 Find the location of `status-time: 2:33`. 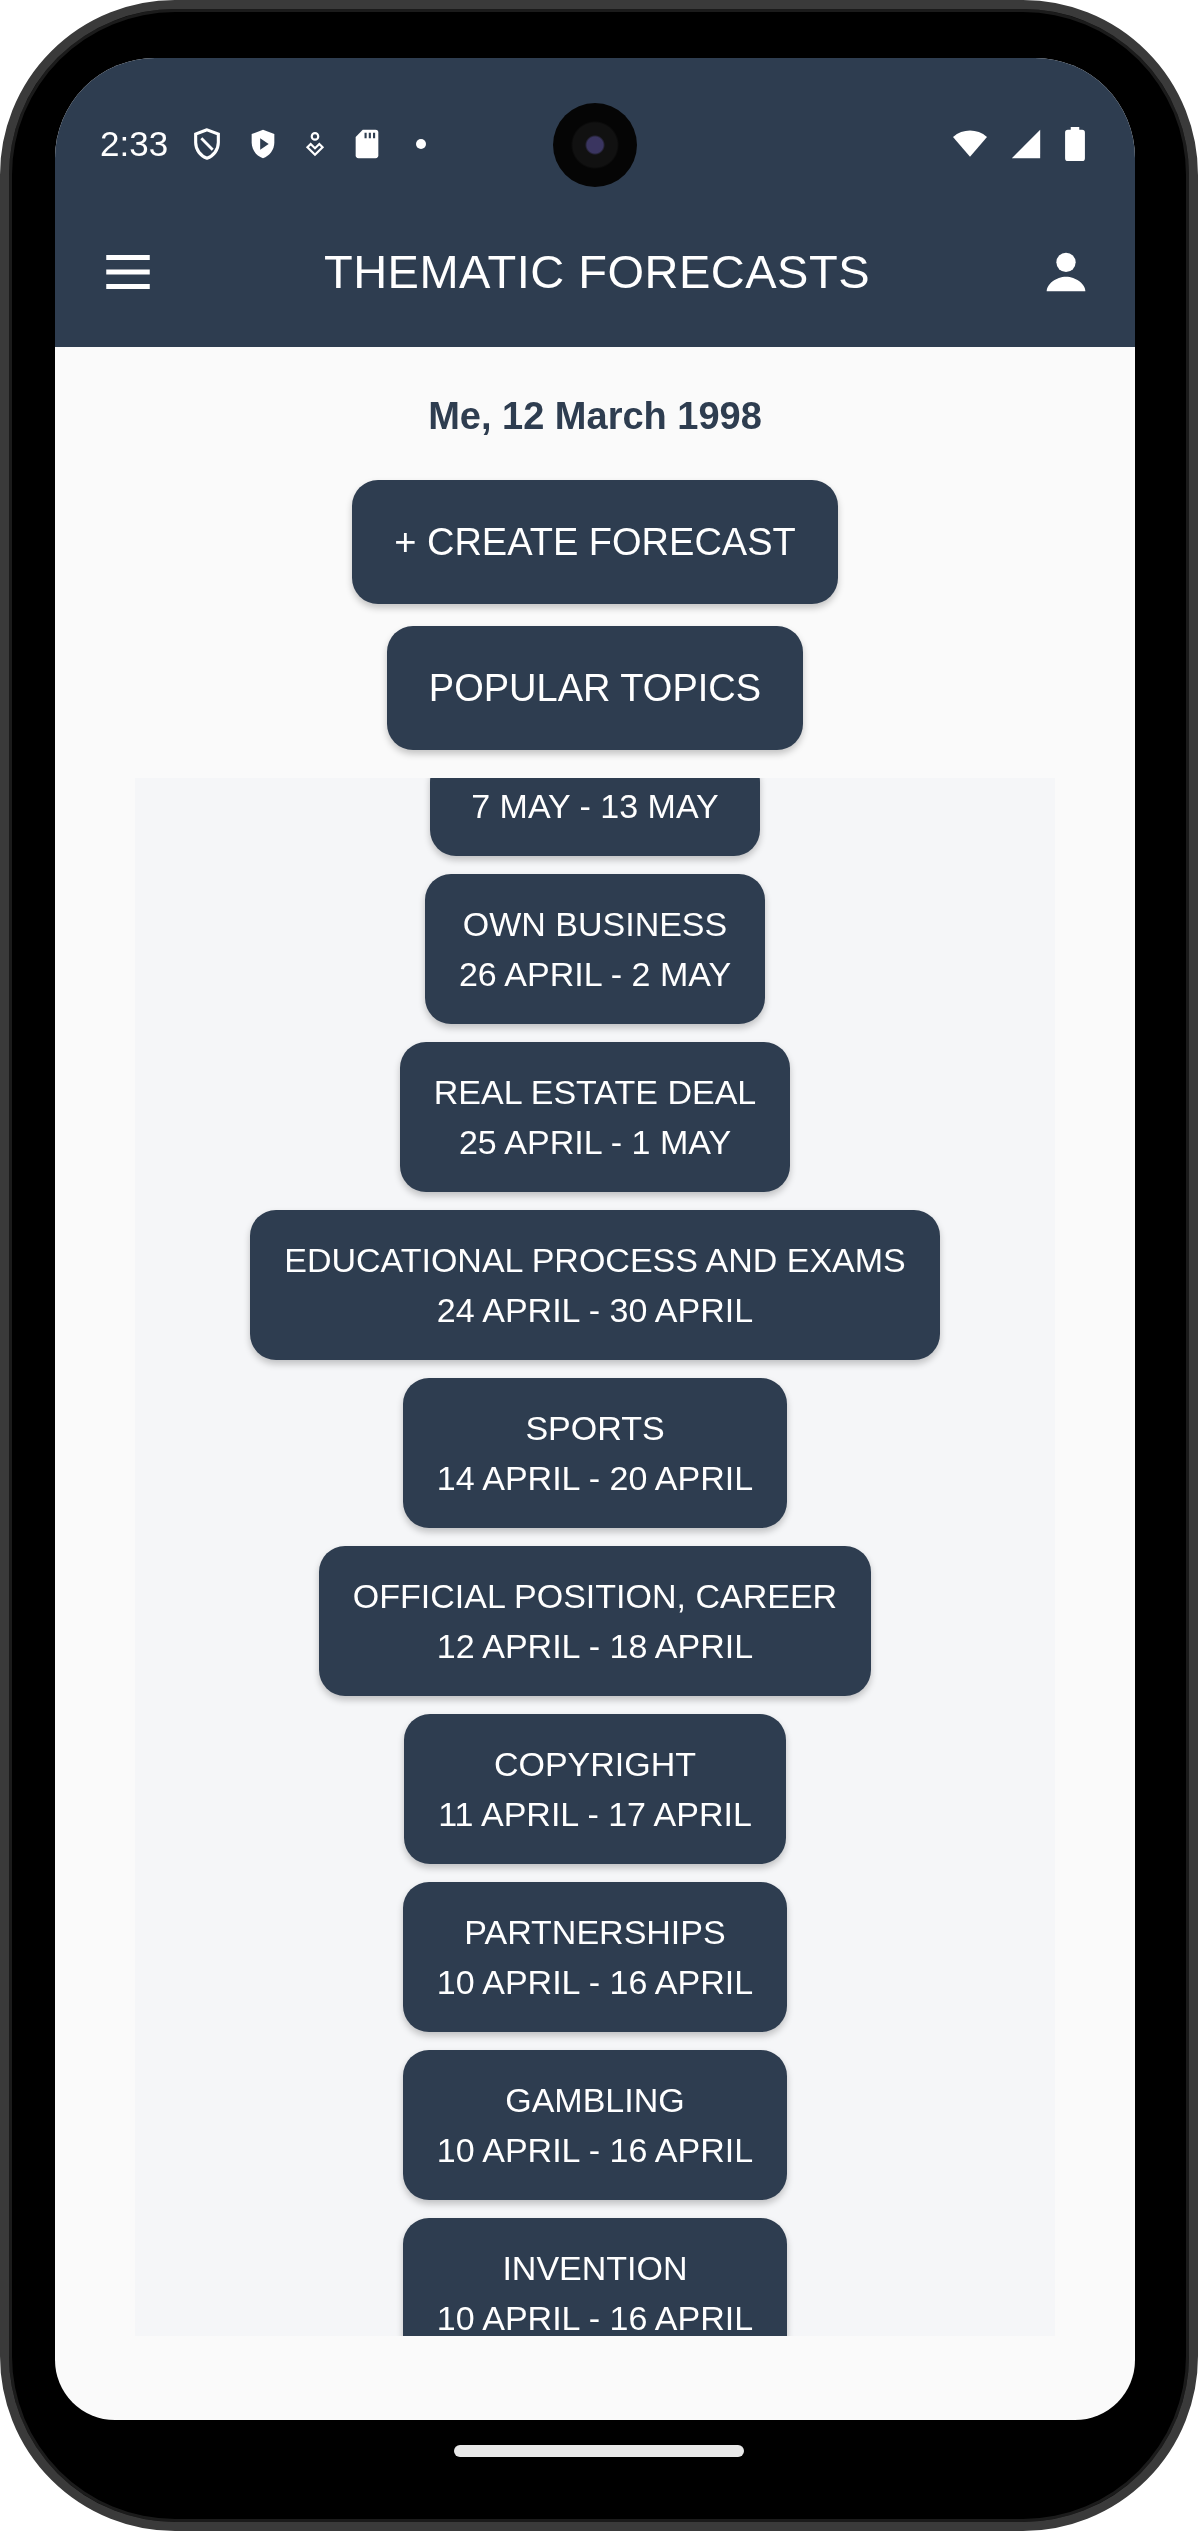

status-time: 2:33 is located at coordinates (134, 144).